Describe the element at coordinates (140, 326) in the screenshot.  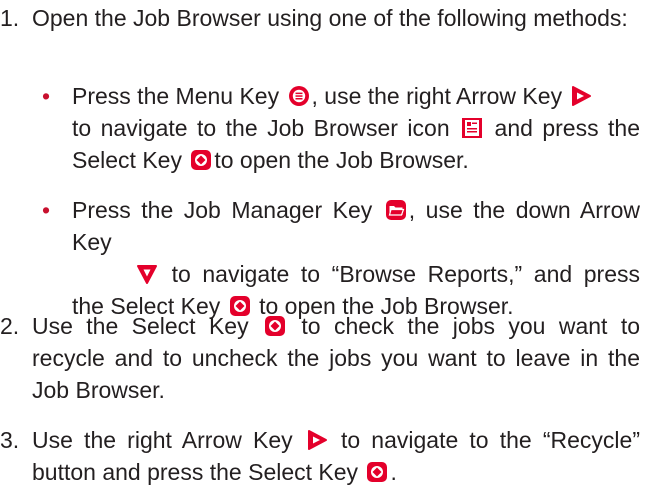
I see `step-text-part: Use the Select Key` at that location.